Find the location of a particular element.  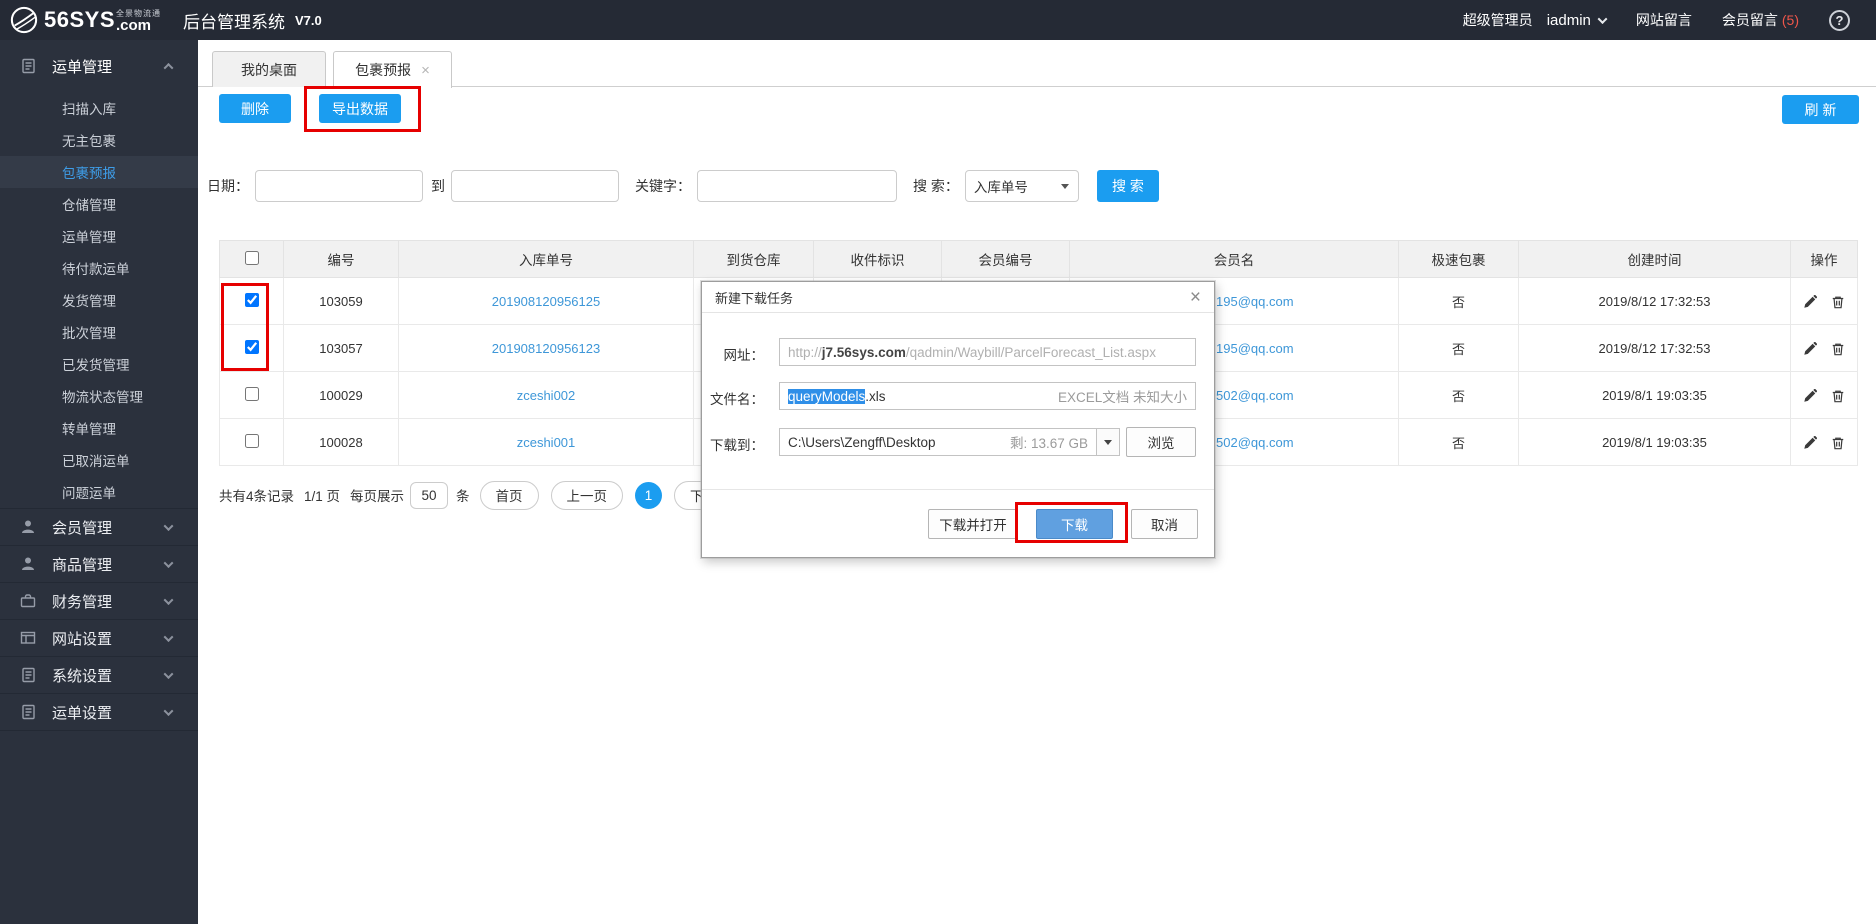

download-to-label: 下载到： is located at coordinates (737, 445).